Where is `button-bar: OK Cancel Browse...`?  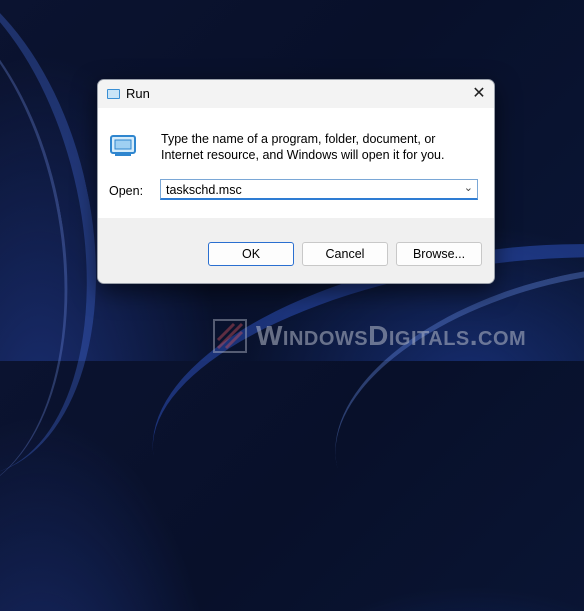
button-bar: OK Cancel Browse... is located at coordinates (296, 250).